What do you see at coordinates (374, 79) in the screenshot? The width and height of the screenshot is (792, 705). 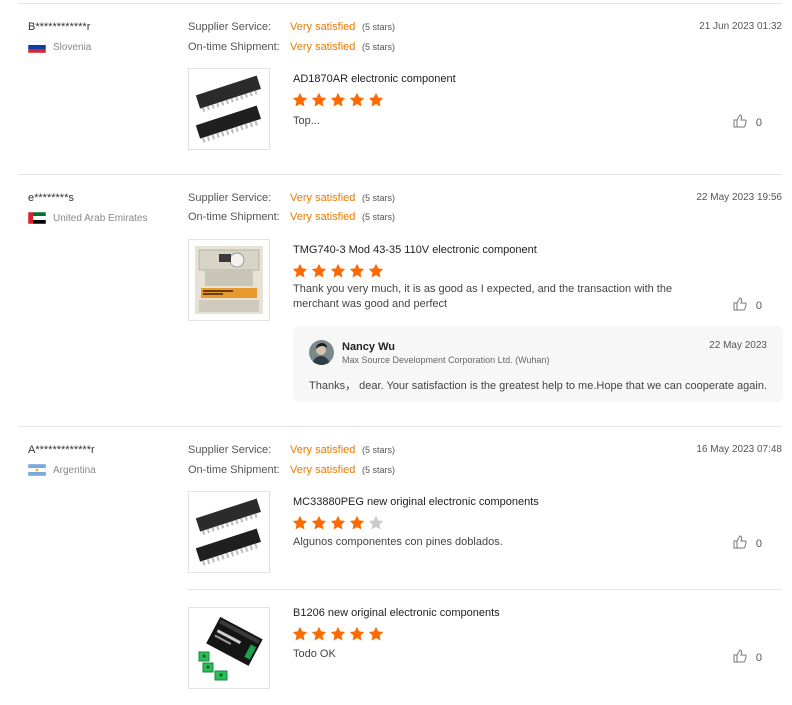 I see `product-title: AD1870AR electronic component` at bounding box center [374, 79].